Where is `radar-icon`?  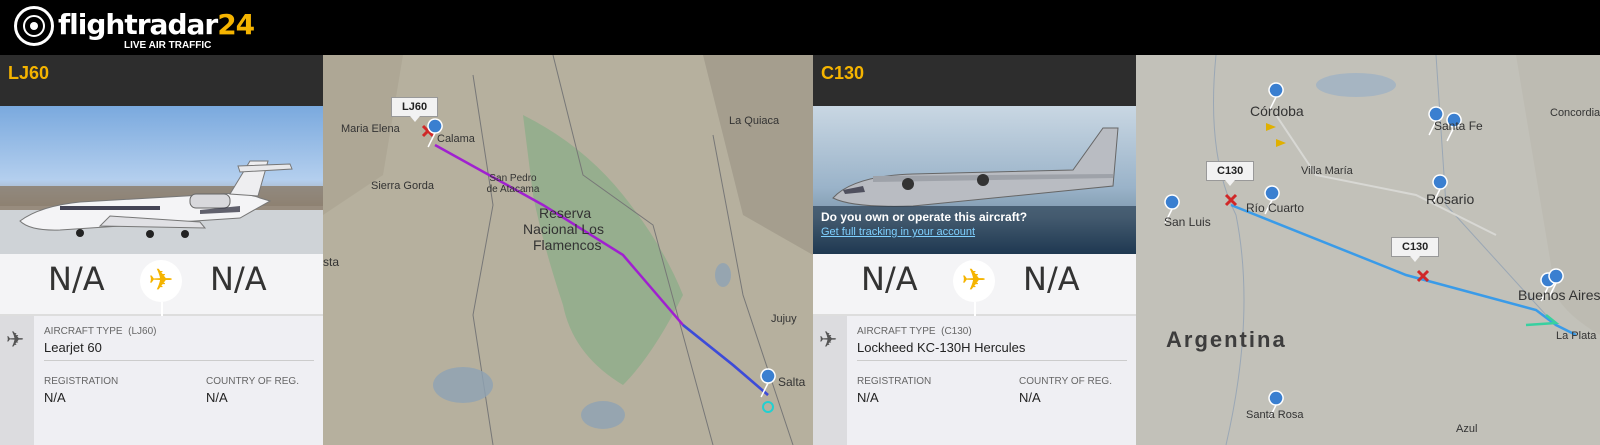
radar-icon is located at coordinates (34, 26).